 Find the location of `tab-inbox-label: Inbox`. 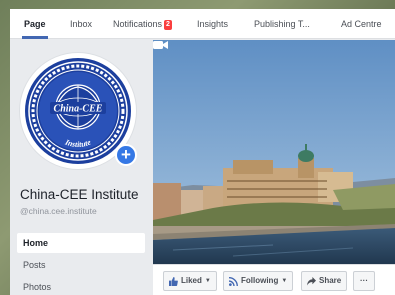

tab-inbox-label: Inbox is located at coordinates (81, 24).